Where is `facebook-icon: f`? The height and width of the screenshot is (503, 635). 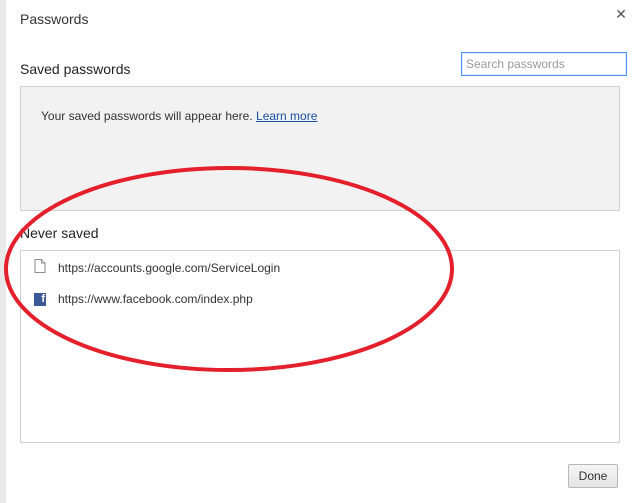 facebook-icon: f is located at coordinates (40, 299).